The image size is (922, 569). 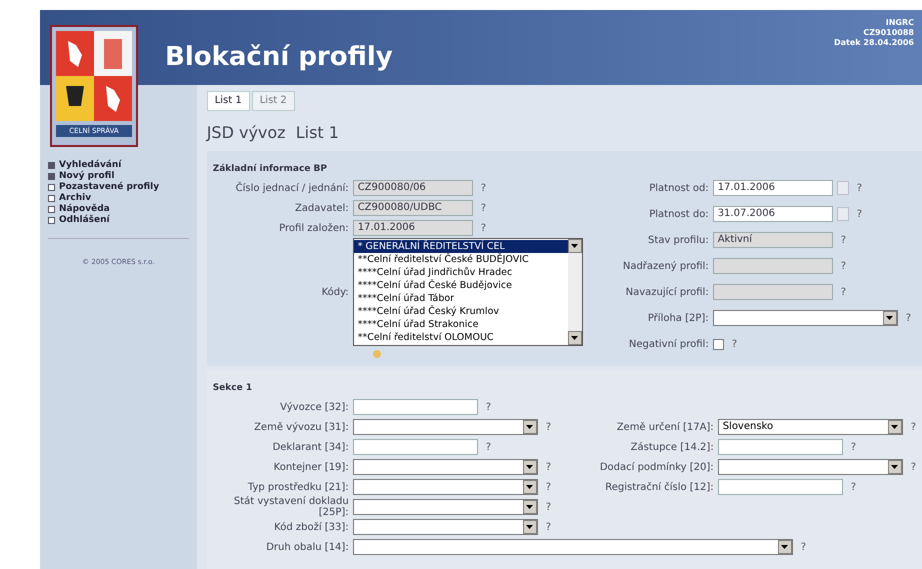 What do you see at coordinates (900, 23) in the screenshot?
I see `user-info: INGRC` at bounding box center [900, 23].